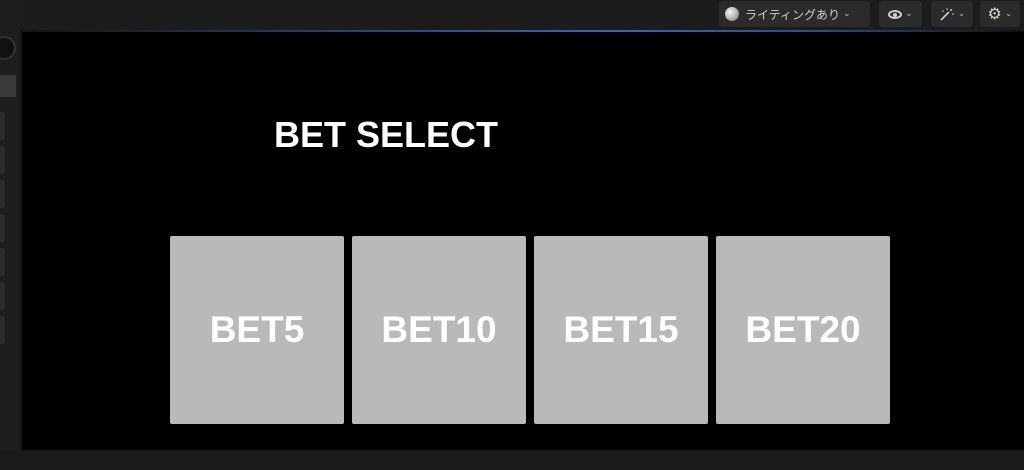 The image size is (1024, 470). I want to click on lighting-mode-dropdown: ライティングあり ⌄, so click(794, 14).